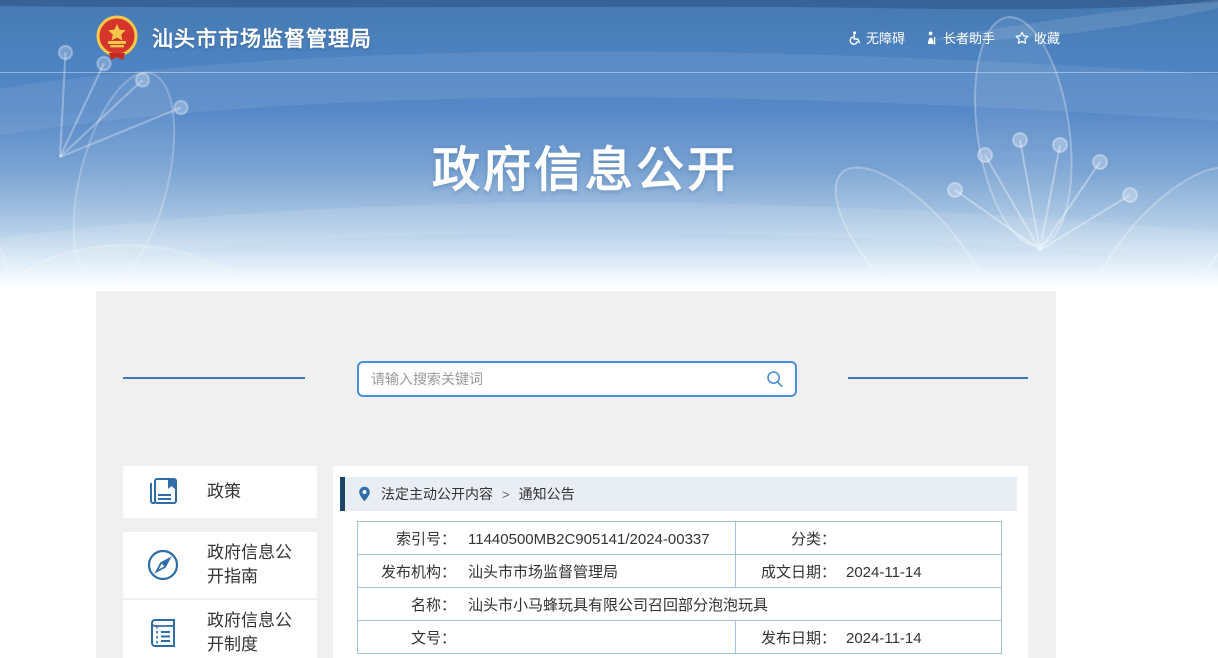  I want to click on utility-links: 无障碍 长者助手 收藏, so click(953, 37).